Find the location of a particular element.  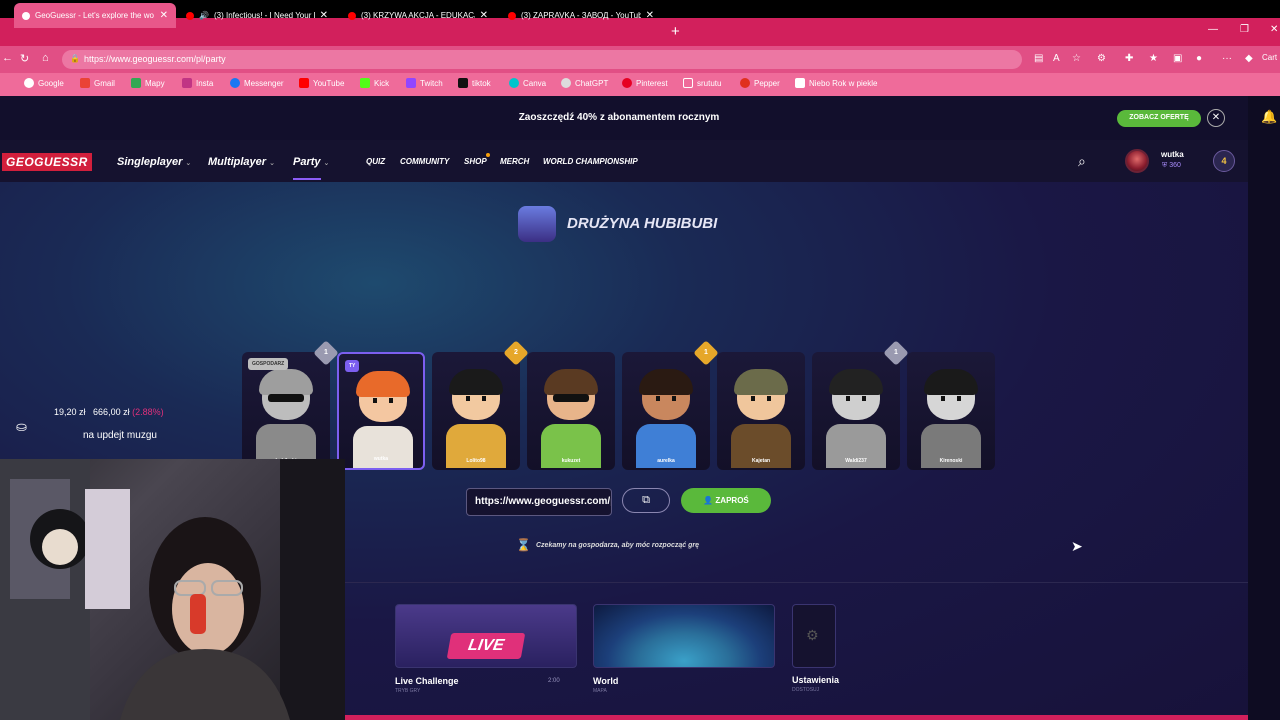

see-offer-button: ZOBACZ OFERTĘ is located at coordinates (1159, 118).